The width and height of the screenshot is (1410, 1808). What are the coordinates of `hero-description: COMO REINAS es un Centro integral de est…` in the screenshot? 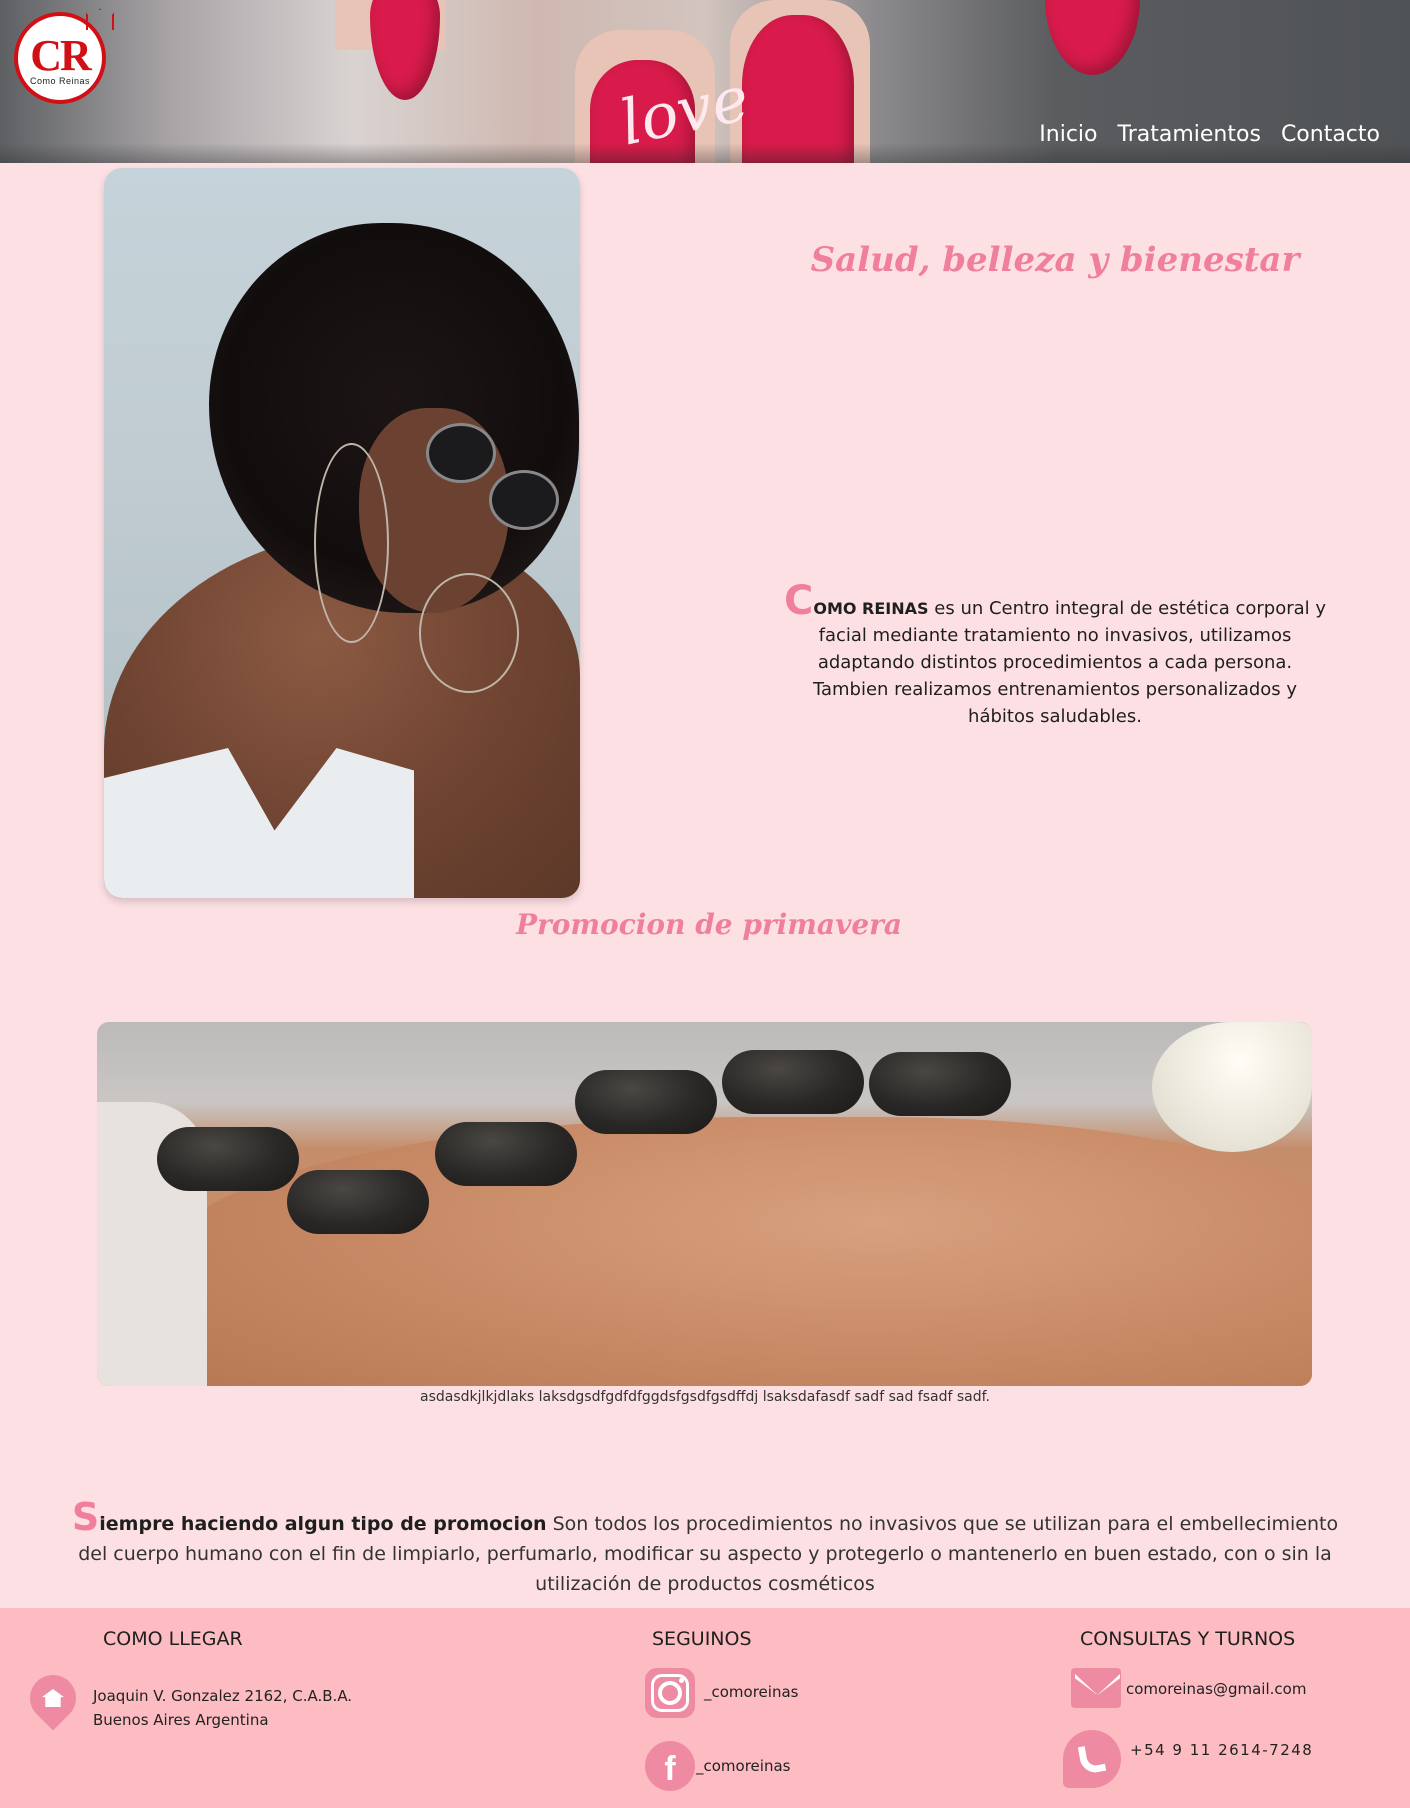 It's located at (1055, 655).